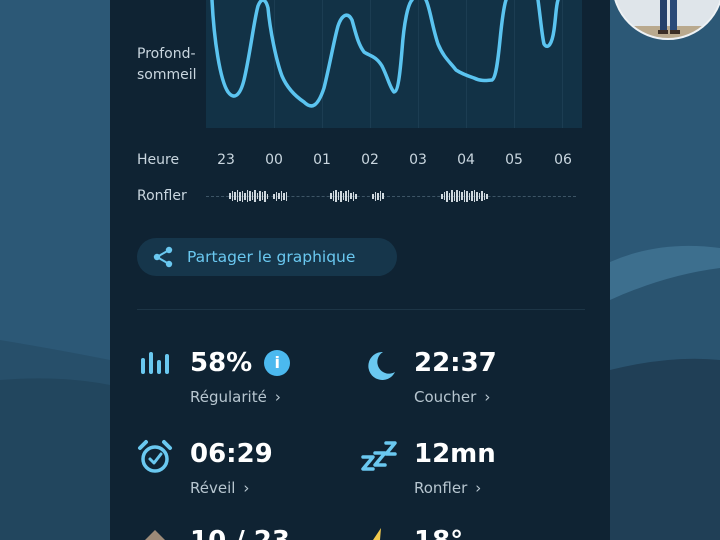 Image resolution: width=720 pixels, height=540 pixels. Describe the element at coordinates (247, 380) in the screenshot. I see `stat-regularity: 58% i Régularité ›` at that location.